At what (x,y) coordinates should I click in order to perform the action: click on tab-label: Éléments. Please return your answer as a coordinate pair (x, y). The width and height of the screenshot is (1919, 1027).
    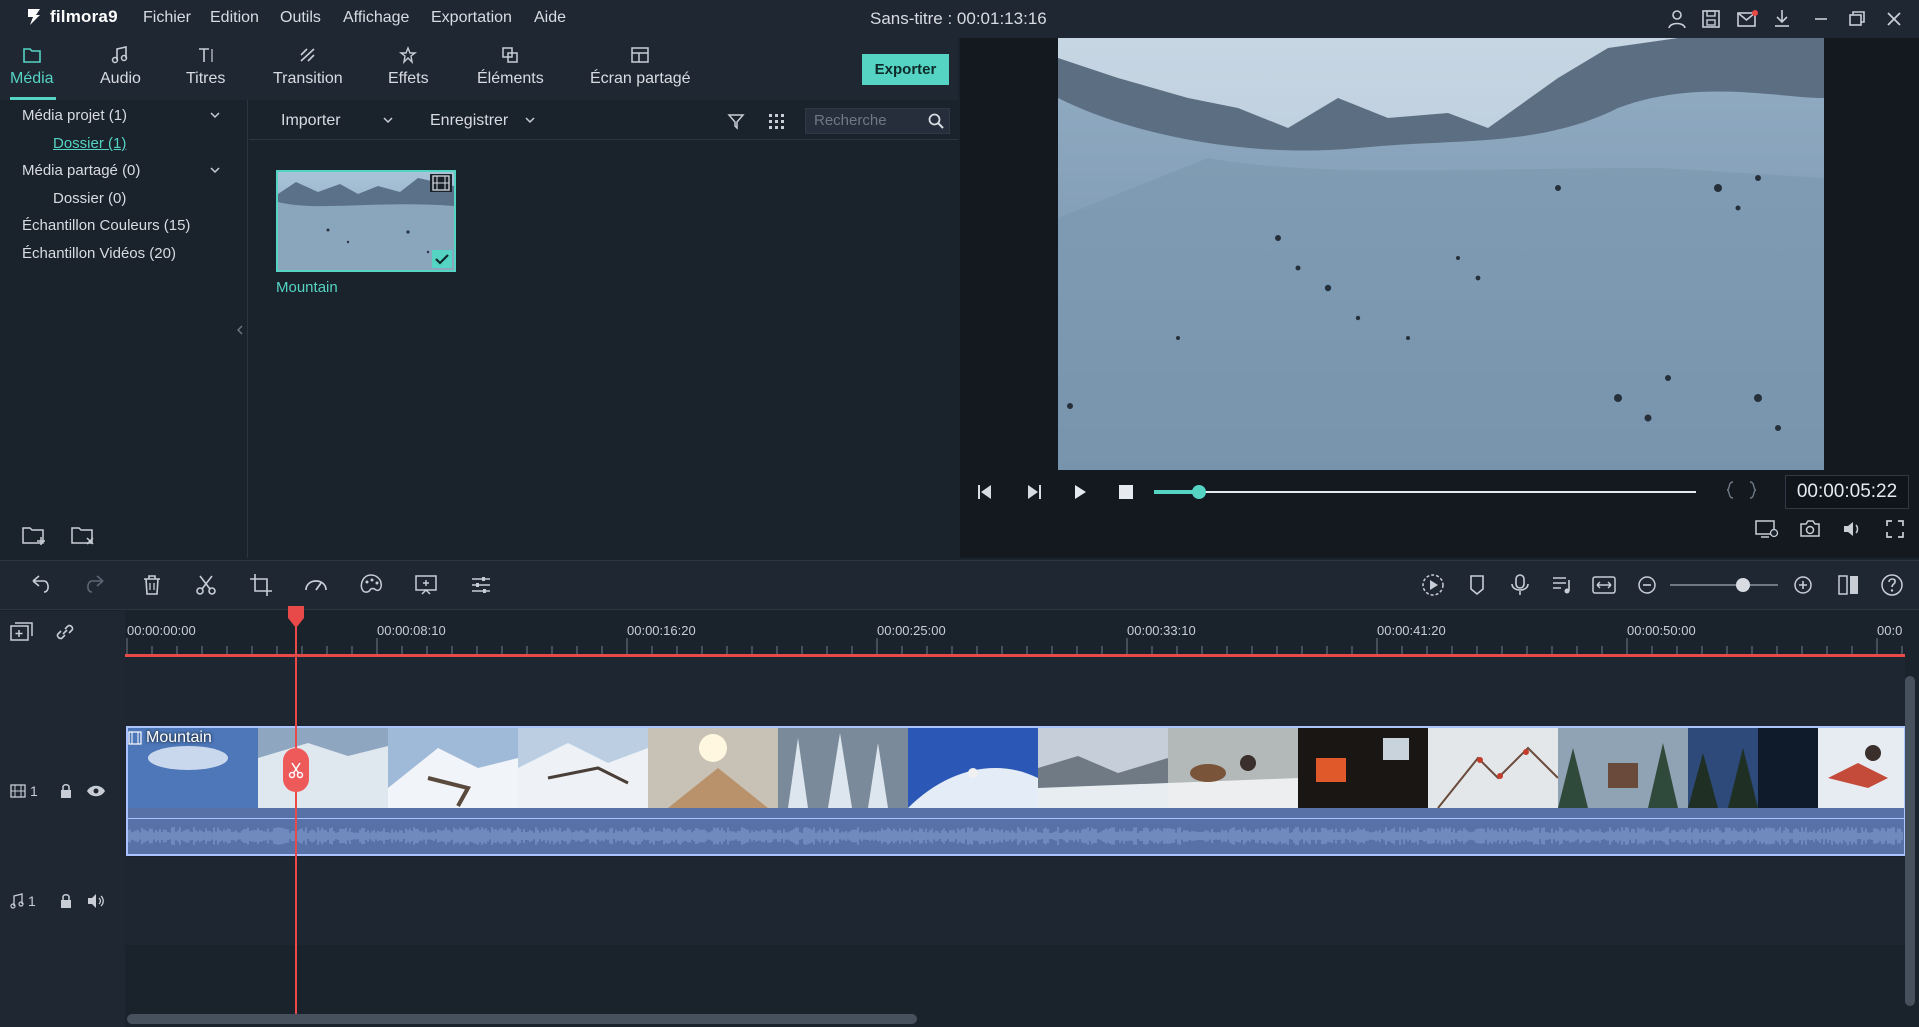
    Looking at the image, I should click on (510, 78).